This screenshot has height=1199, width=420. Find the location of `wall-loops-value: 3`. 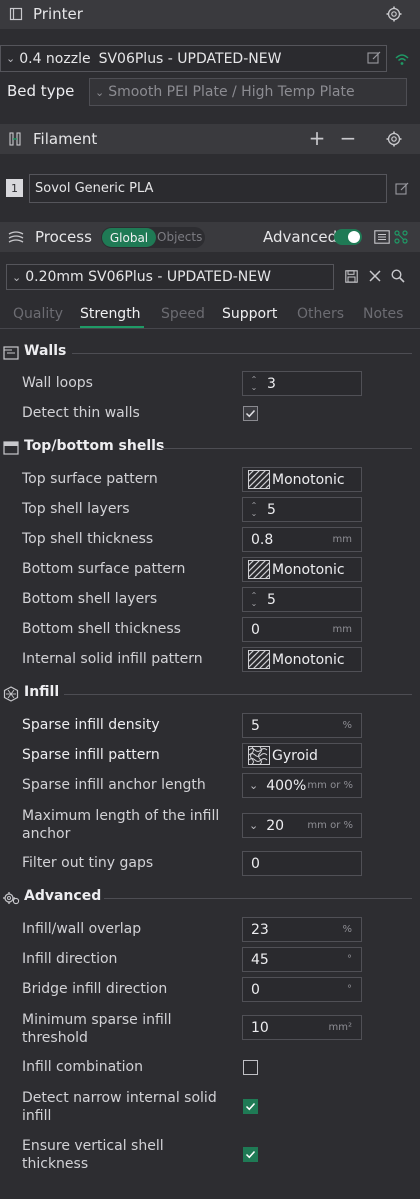

wall-loops-value: 3 is located at coordinates (271, 383).